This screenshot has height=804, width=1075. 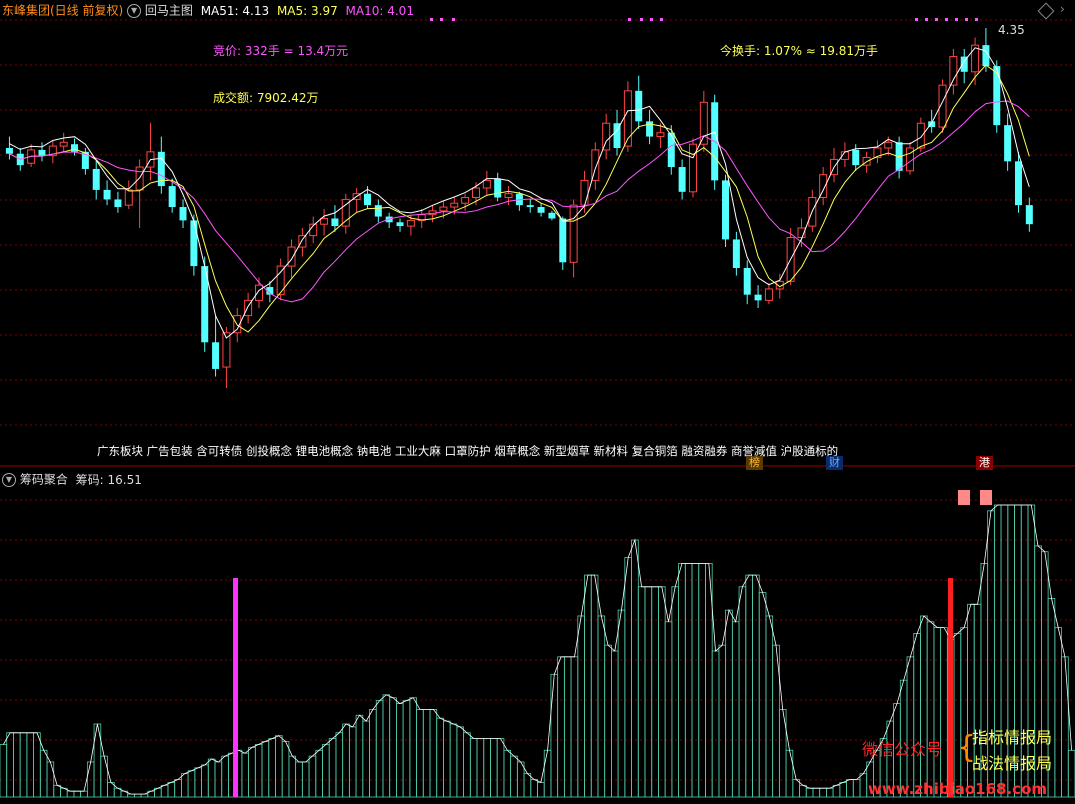 What do you see at coordinates (1011, 30) in the screenshot?
I see `high-price-marker: 4.35` at bounding box center [1011, 30].